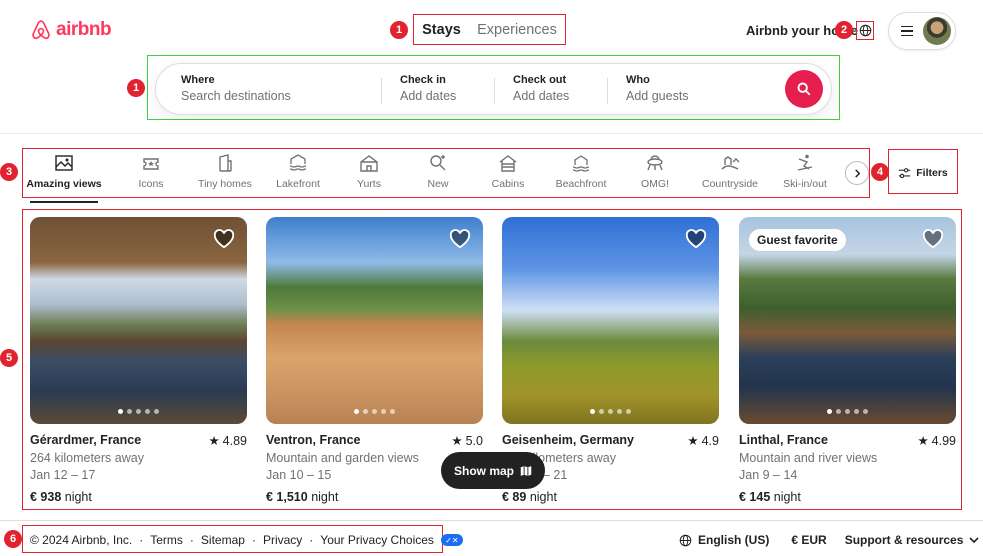 The image size is (983, 556). I want to click on where-input: Search destinations, so click(236, 96).